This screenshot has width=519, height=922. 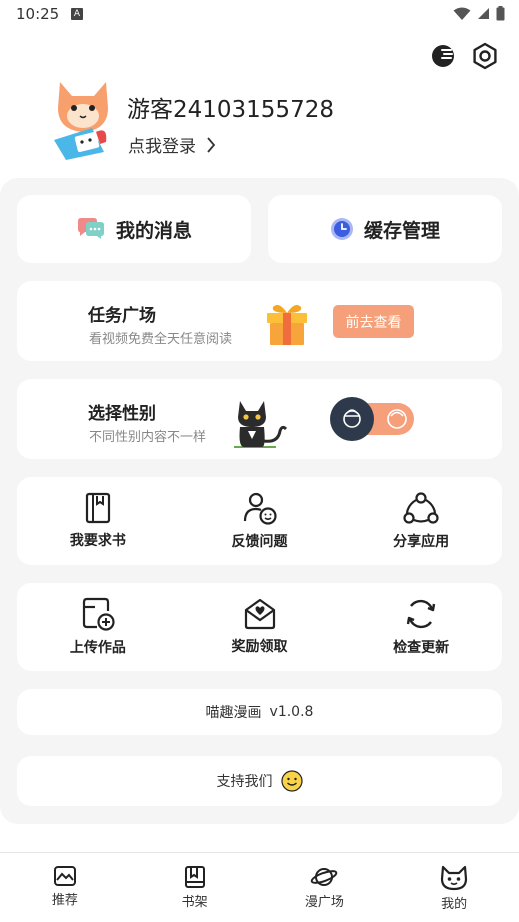 What do you see at coordinates (230, 110) in the screenshot?
I see `username: 游客24103155728` at bounding box center [230, 110].